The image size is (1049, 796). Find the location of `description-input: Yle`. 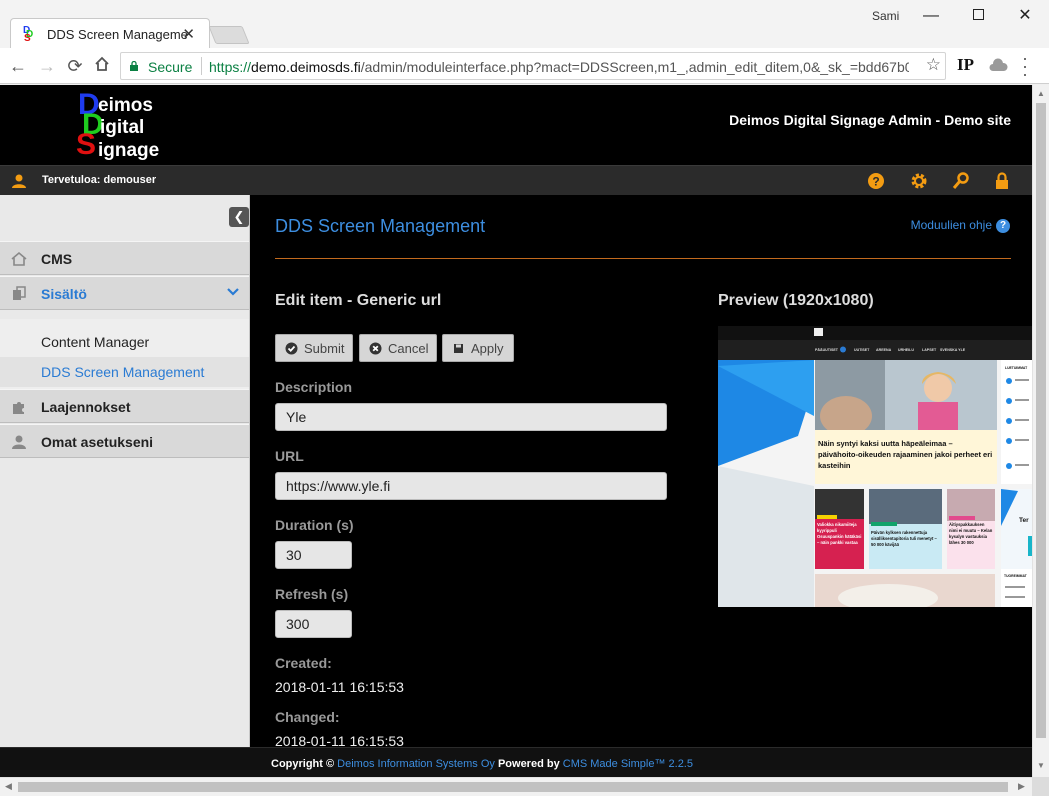

description-input: Yle is located at coordinates (471, 417).